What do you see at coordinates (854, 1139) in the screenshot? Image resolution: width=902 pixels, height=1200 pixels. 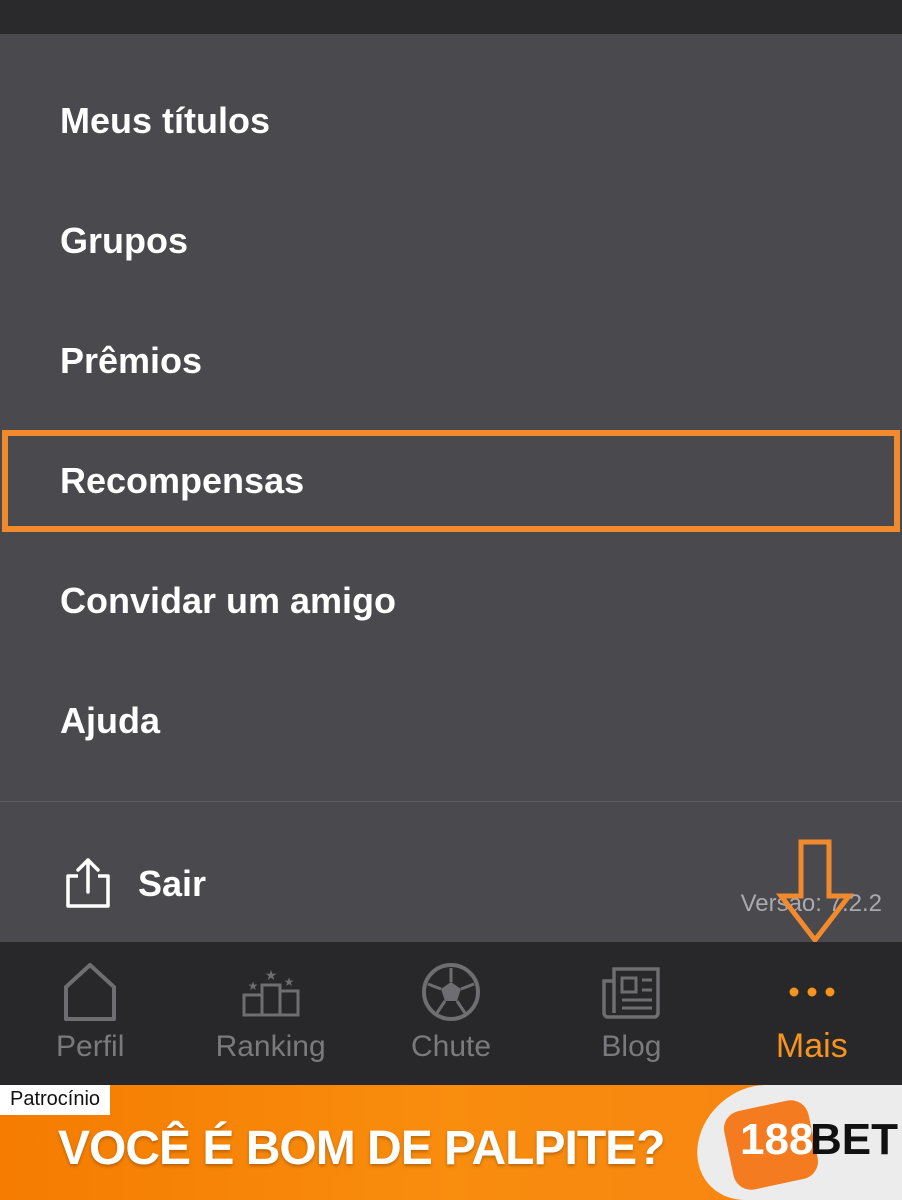 I see `brand-logo-word: BET` at bounding box center [854, 1139].